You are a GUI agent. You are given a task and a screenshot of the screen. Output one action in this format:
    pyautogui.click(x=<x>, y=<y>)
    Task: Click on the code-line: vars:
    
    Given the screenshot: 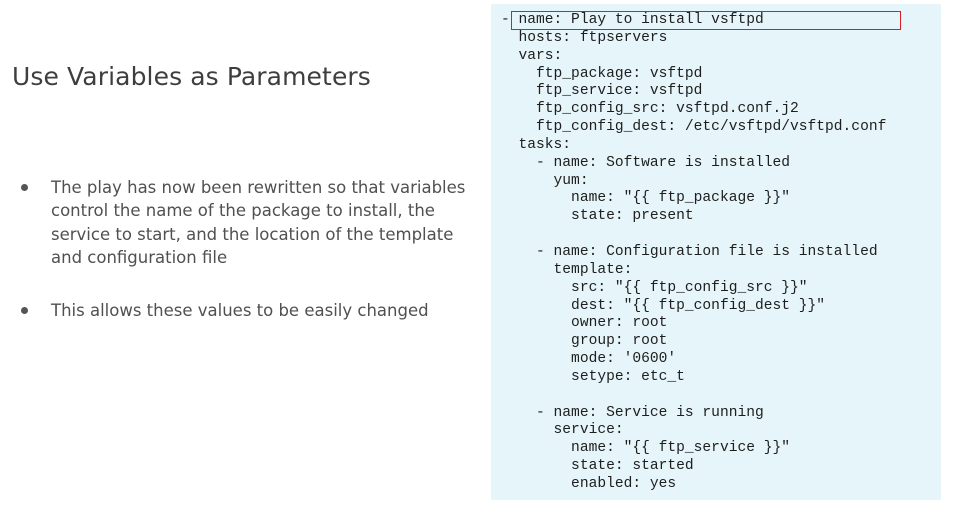 What is the action you would take?
    pyautogui.click(x=532, y=55)
    